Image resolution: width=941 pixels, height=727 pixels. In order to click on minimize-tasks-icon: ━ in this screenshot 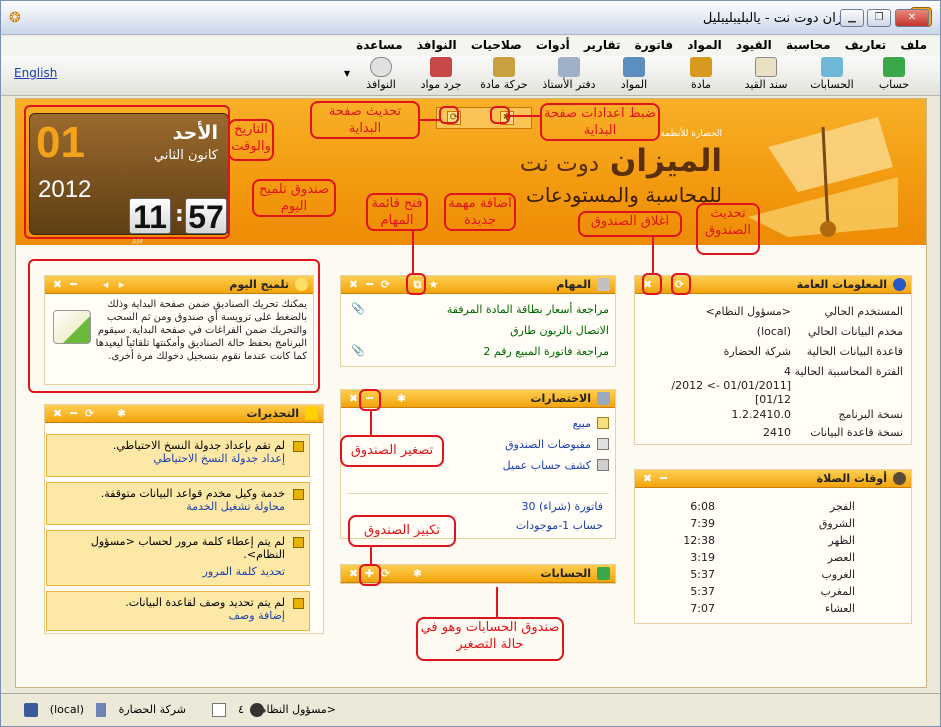, I will do `click(369, 284)`.